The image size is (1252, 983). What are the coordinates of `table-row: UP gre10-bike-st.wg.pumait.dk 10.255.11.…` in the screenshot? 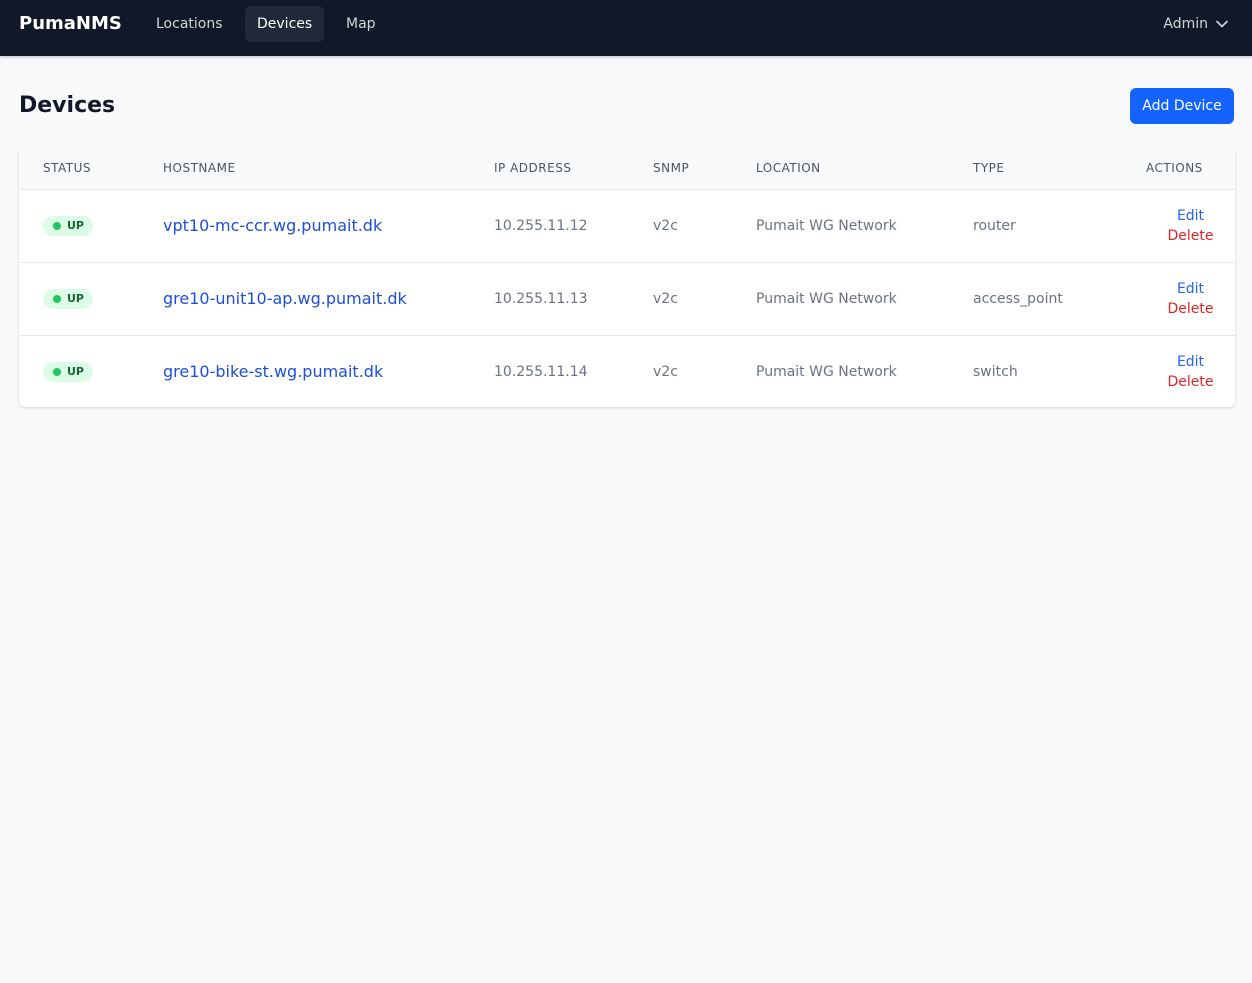 It's located at (627, 371).